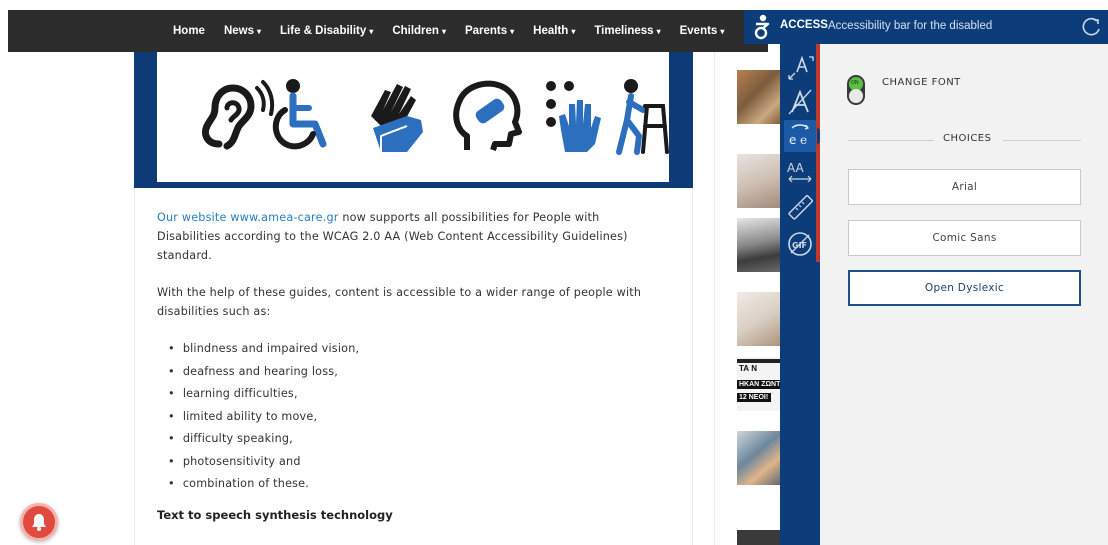  I want to click on reset-icon, so click(1091, 27).